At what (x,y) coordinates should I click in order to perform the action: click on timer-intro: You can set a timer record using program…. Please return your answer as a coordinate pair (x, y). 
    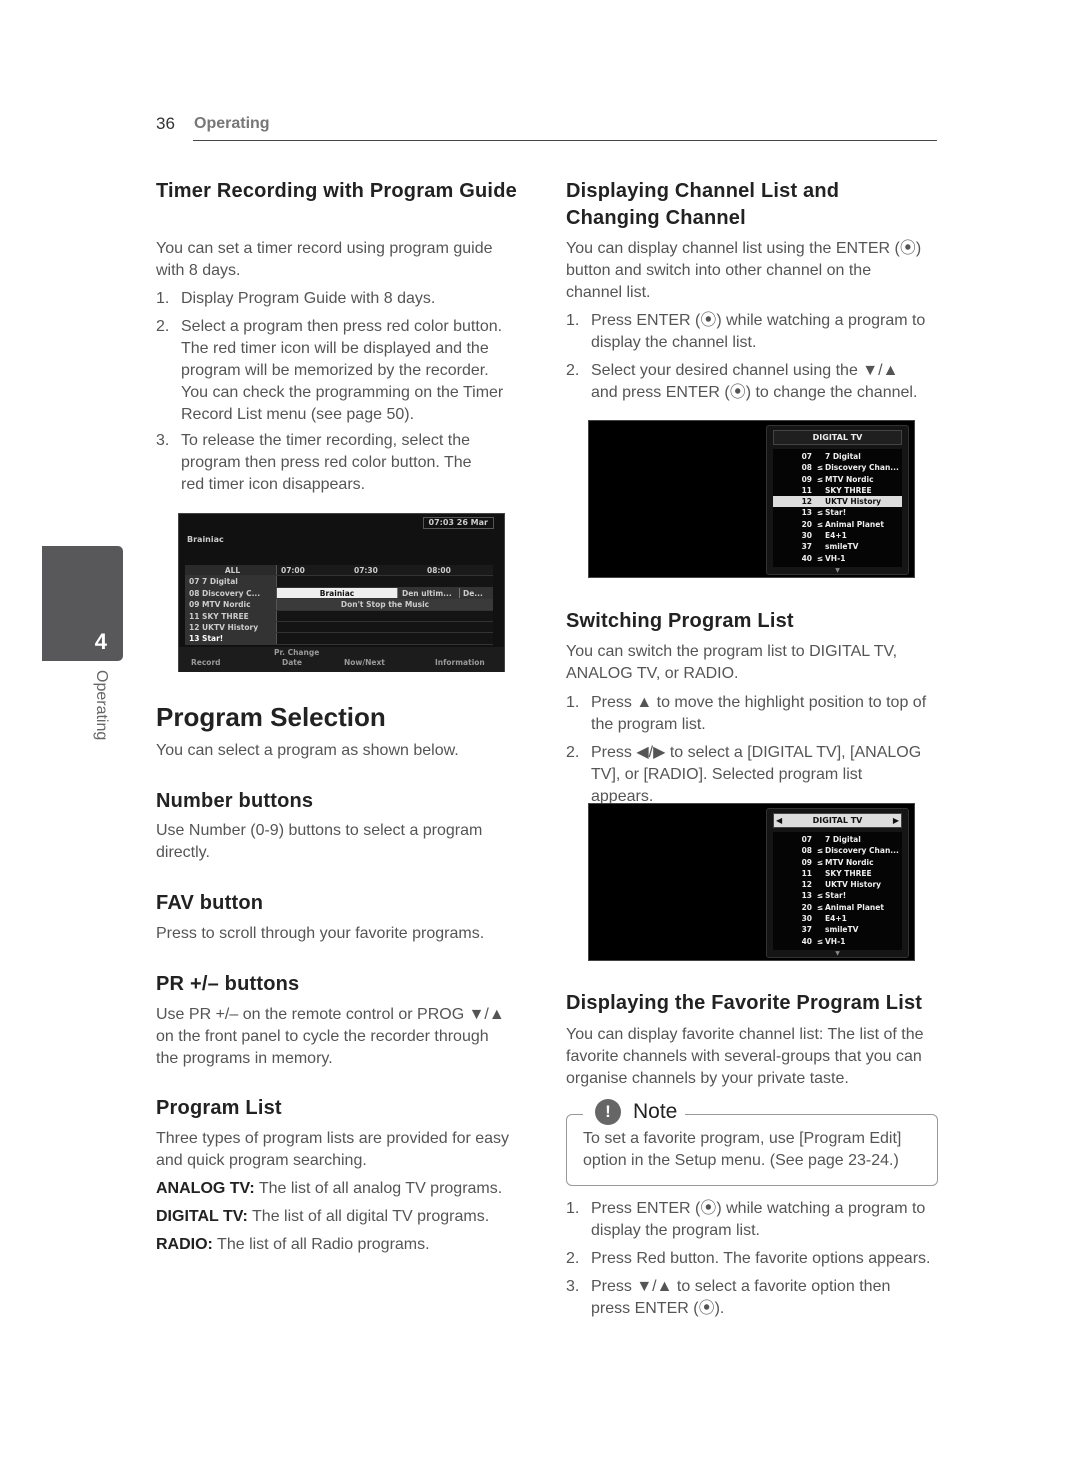
    Looking at the image, I should click on (324, 259).